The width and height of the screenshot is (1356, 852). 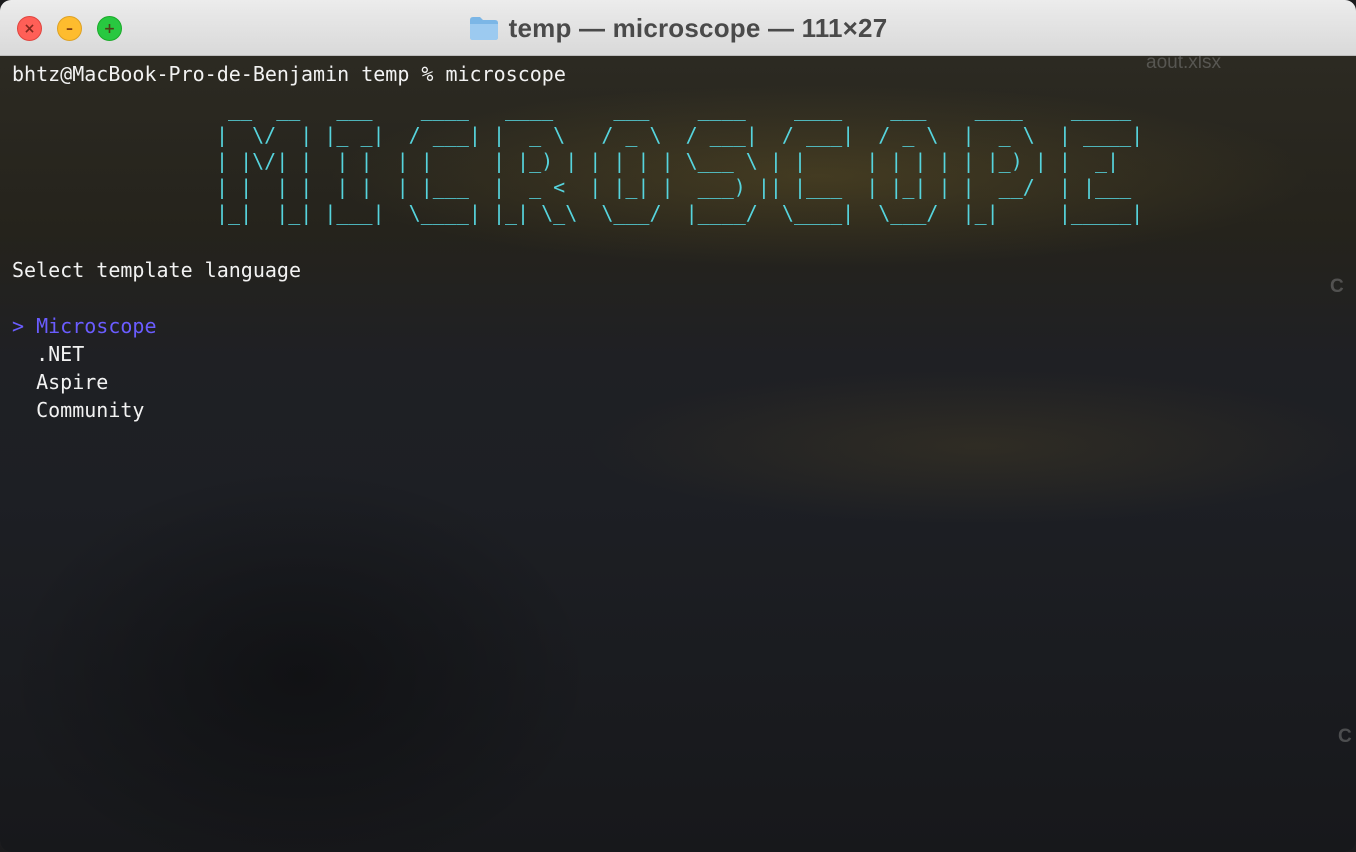 I want to click on prompt-question: Select template language, so click(x=156, y=270).